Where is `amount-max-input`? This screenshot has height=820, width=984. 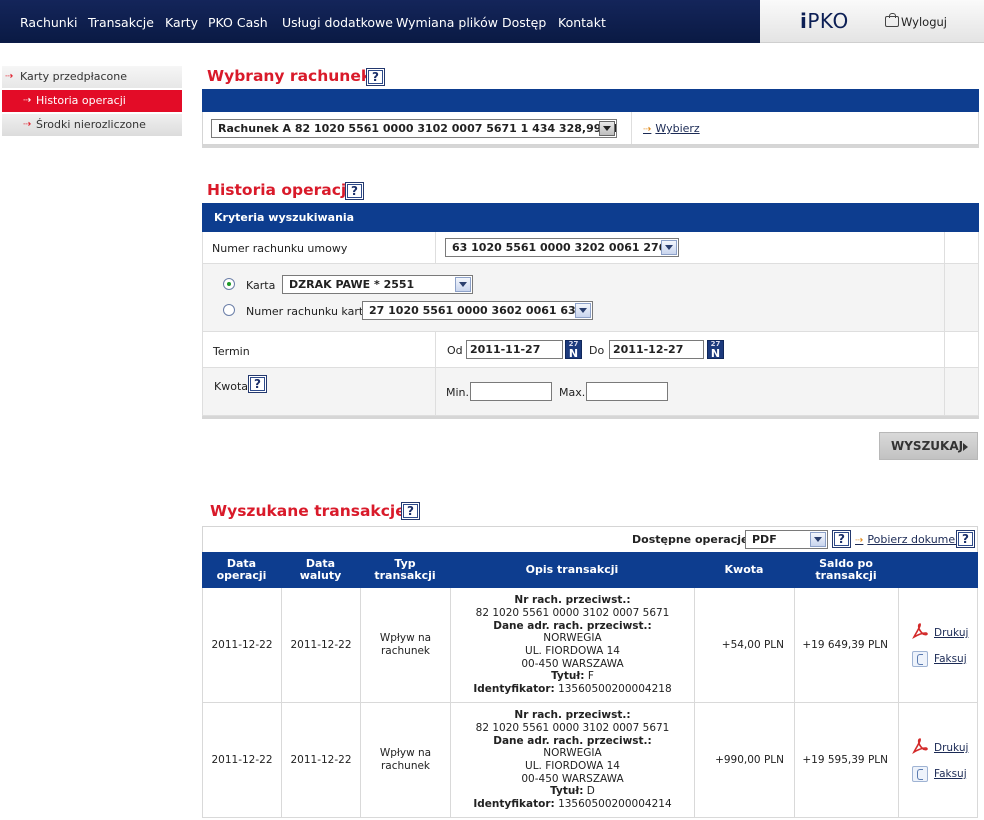
amount-max-input is located at coordinates (627, 391).